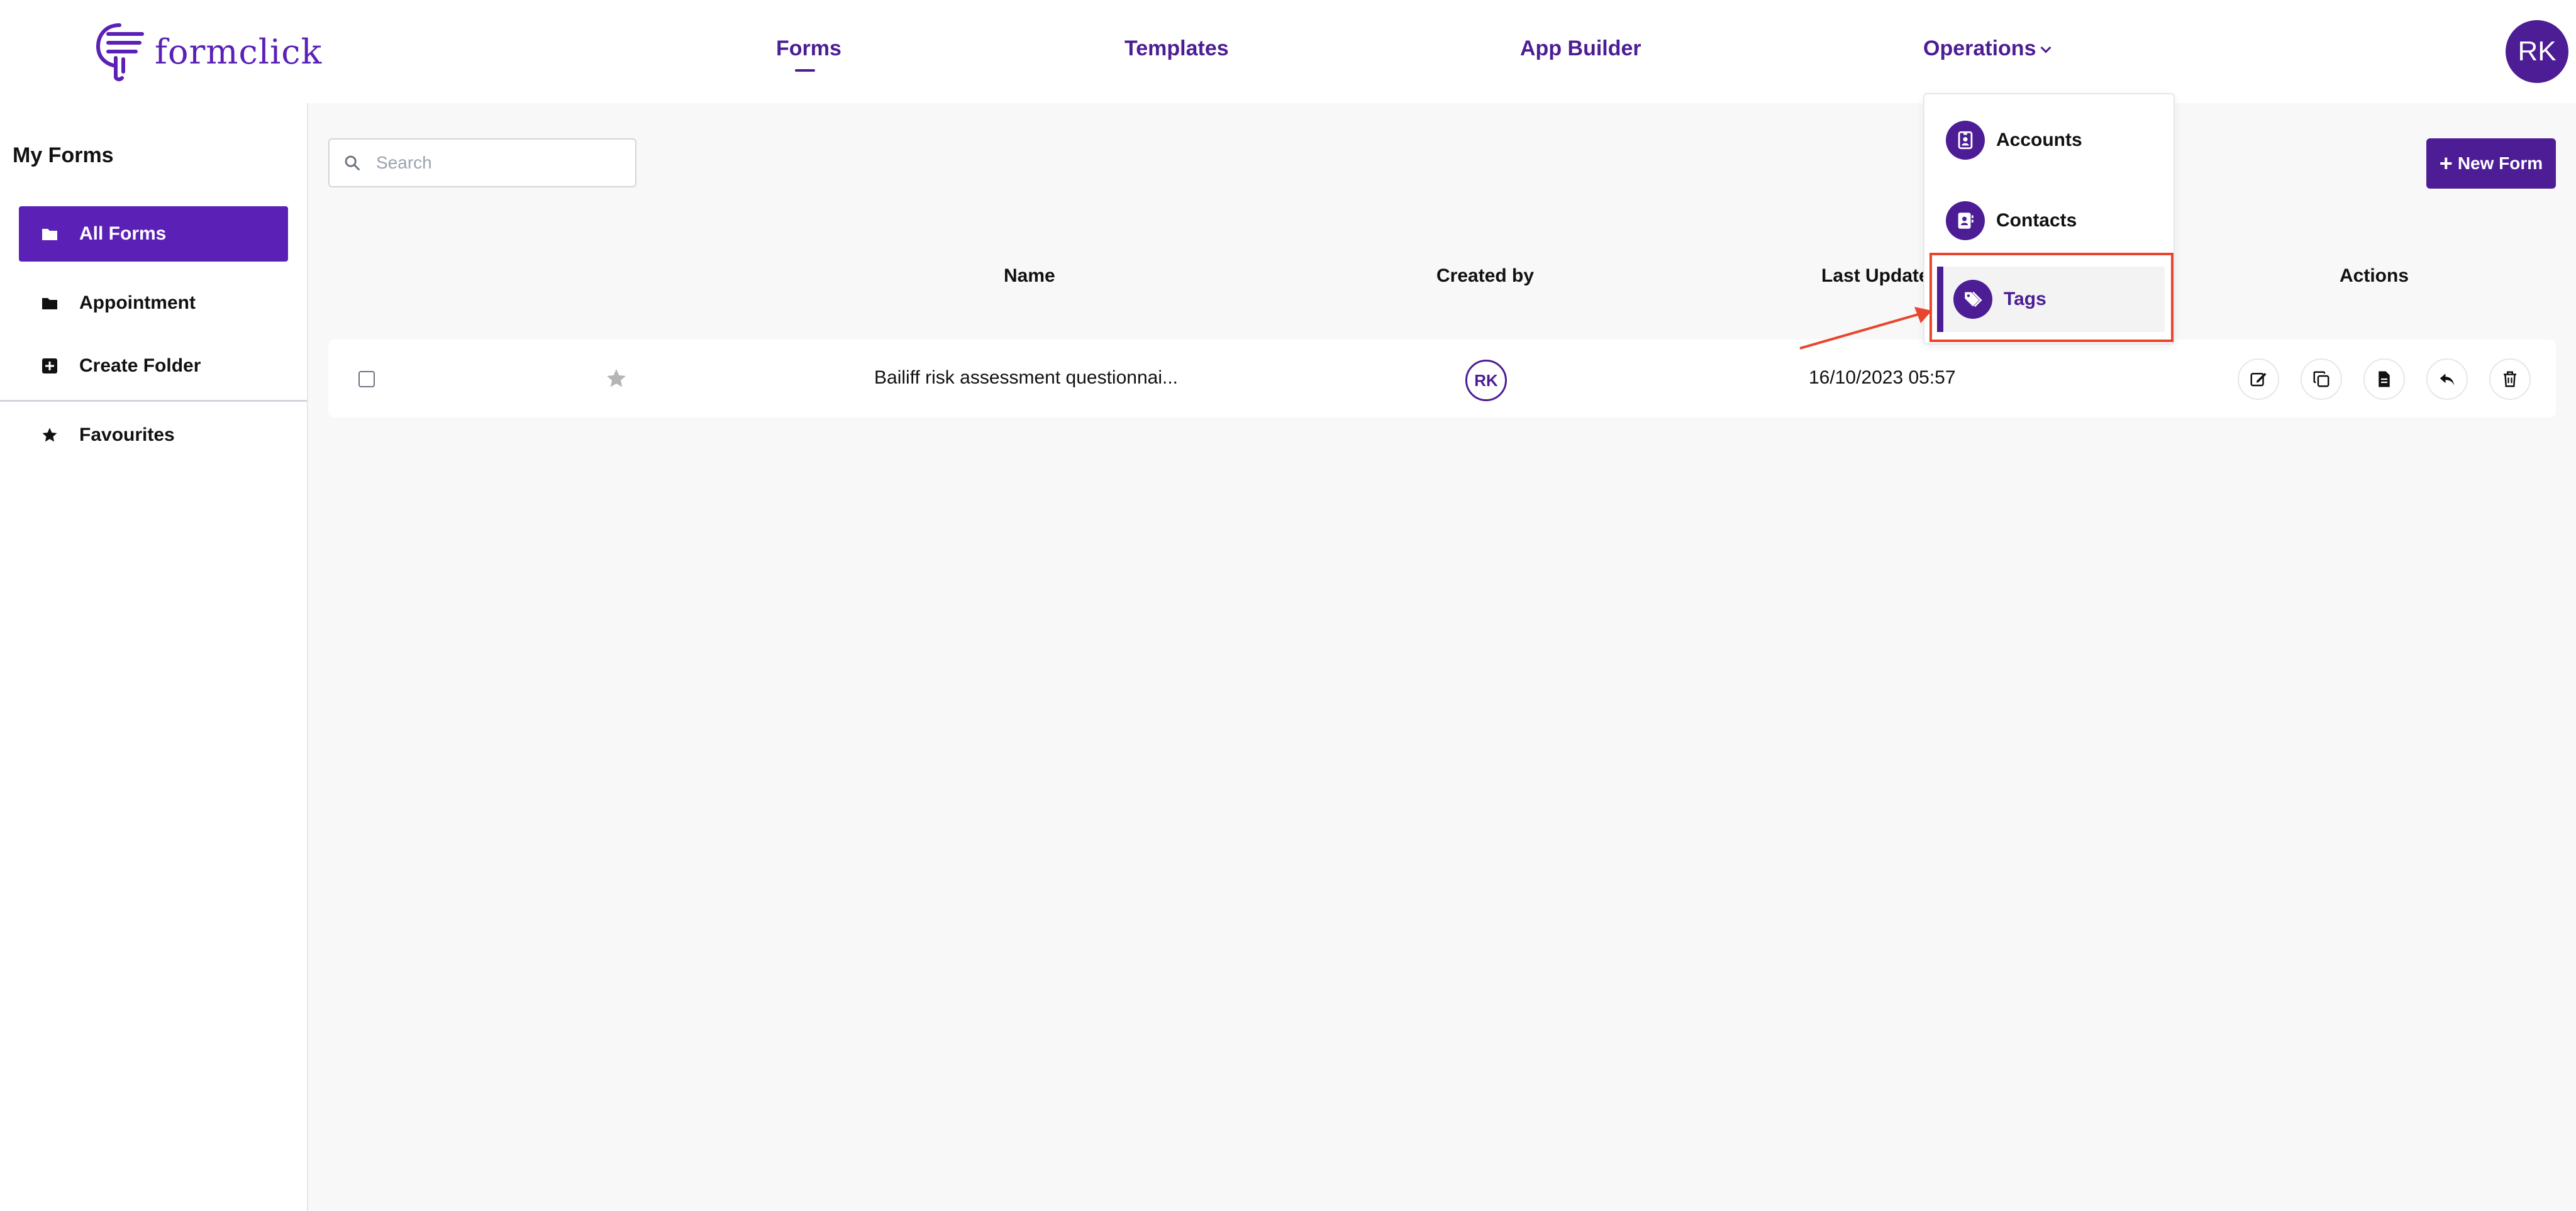 The height and width of the screenshot is (1211, 2576). I want to click on copy-icon, so click(2321, 379).